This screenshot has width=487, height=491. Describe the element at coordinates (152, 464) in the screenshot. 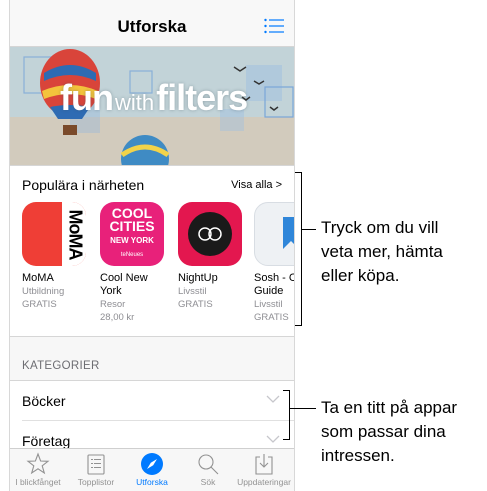

I see `compass-icon` at that location.